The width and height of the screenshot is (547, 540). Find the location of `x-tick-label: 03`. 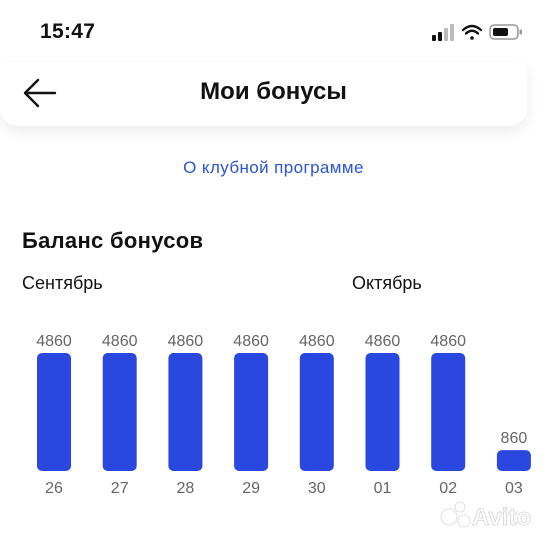

x-tick-label: 03 is located at coordinates (514, 488).